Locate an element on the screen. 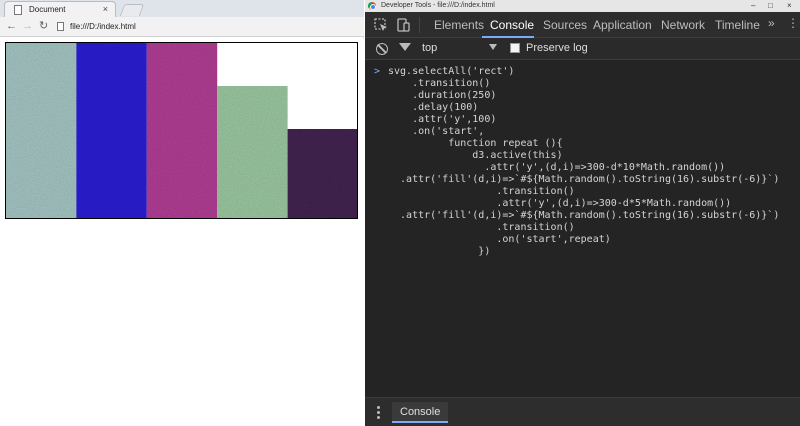 This screenshot has width=800, height=426. clear-console-icon is located at coordinates (382, 49).